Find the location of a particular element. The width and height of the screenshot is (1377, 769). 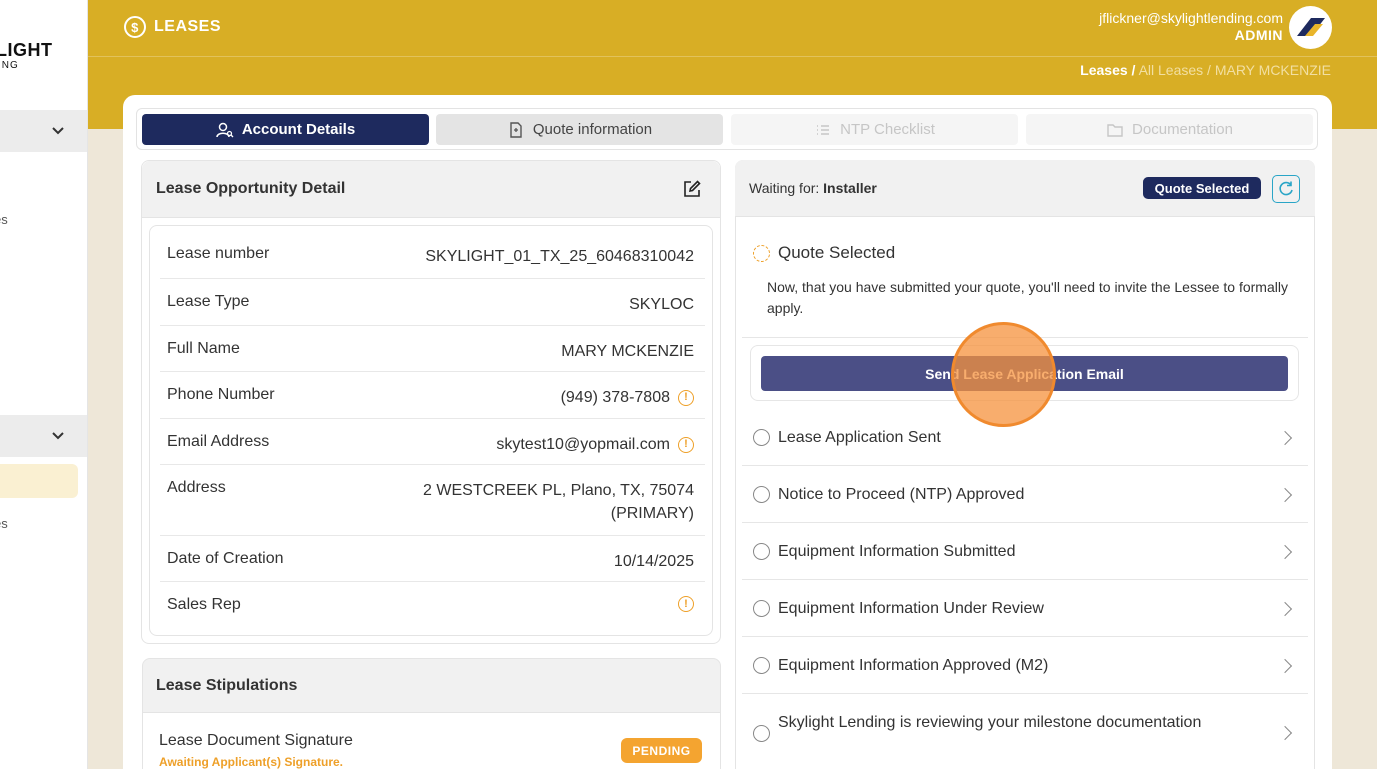

step-label: Notice to Proceed (NTP) Approved is located at coordinates (901, 494).